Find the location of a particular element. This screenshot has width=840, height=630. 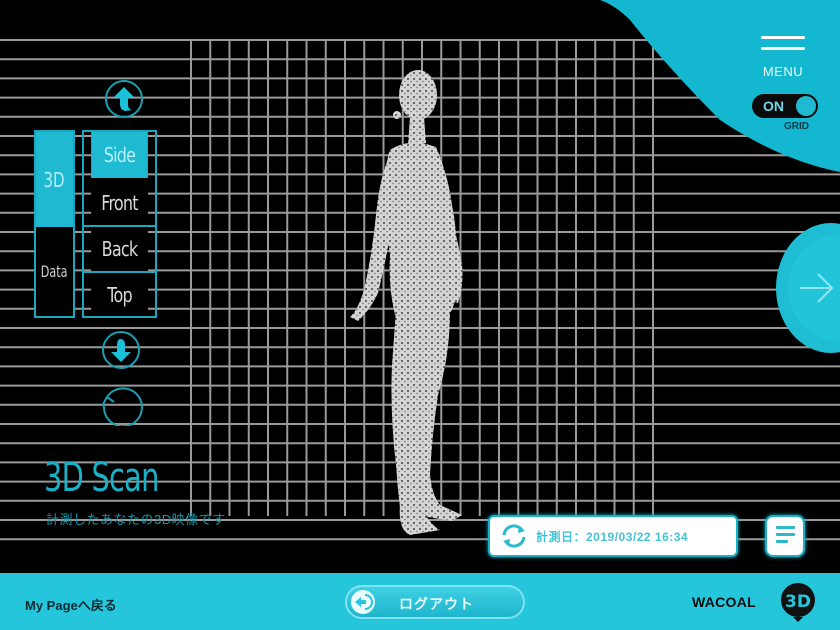

tab-back-label: Back is located at coordinates (119, 249).